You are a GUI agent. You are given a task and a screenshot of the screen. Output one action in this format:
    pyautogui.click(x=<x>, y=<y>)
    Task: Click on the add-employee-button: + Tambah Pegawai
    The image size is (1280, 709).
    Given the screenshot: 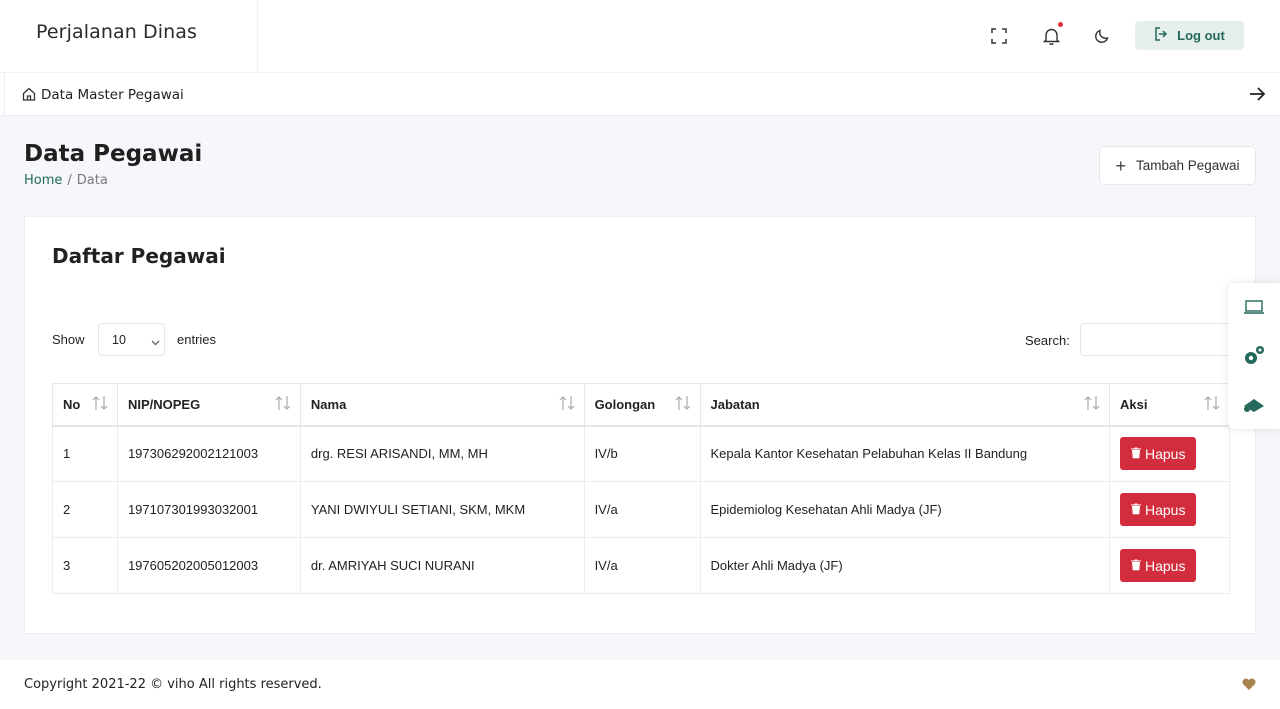 What is the action you would take?
    pyautogui.click(x=1177, y=165)
    